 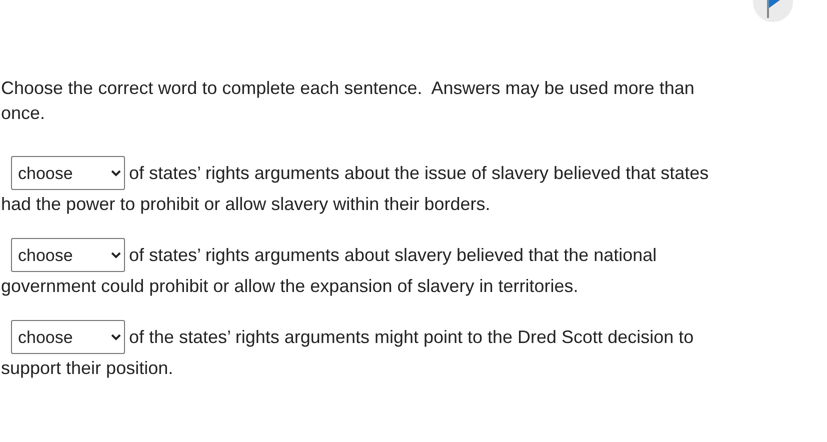 I want to click on sentence-text: of the states’ rights arguments might point to the Dred Scott decision to, so click(x=411, y=337).